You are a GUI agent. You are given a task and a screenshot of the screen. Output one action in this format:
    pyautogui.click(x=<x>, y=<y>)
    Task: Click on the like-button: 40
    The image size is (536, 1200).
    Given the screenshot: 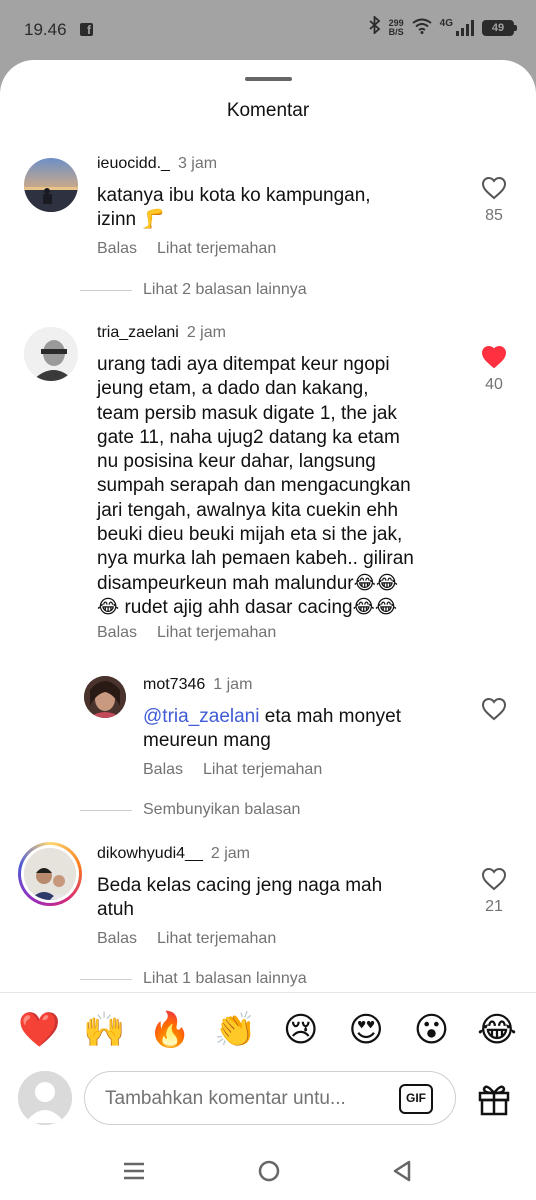 What is the action you would take?
    pyautogui.click(x=494, y=369)
    